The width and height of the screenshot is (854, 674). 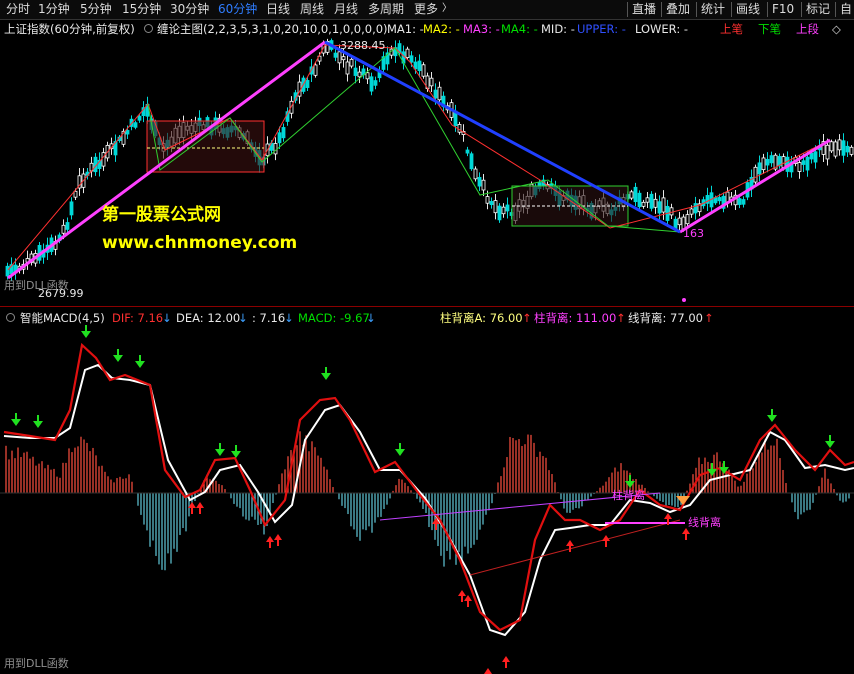 What do you see at coordinates (704, 522) in the screenshot?
I see `line-divergence-annotation: 线背离` at bounding box center [704, 522].